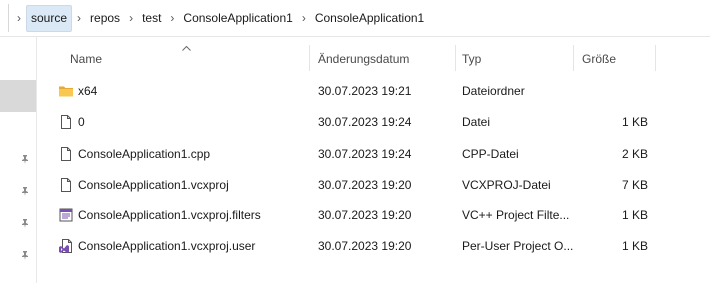 This screenshot has width=710, height=283. What do you see at coordinates (66, 246) in the screenshot?
I see `vs-user-icon` at bounding box center [66, 246].